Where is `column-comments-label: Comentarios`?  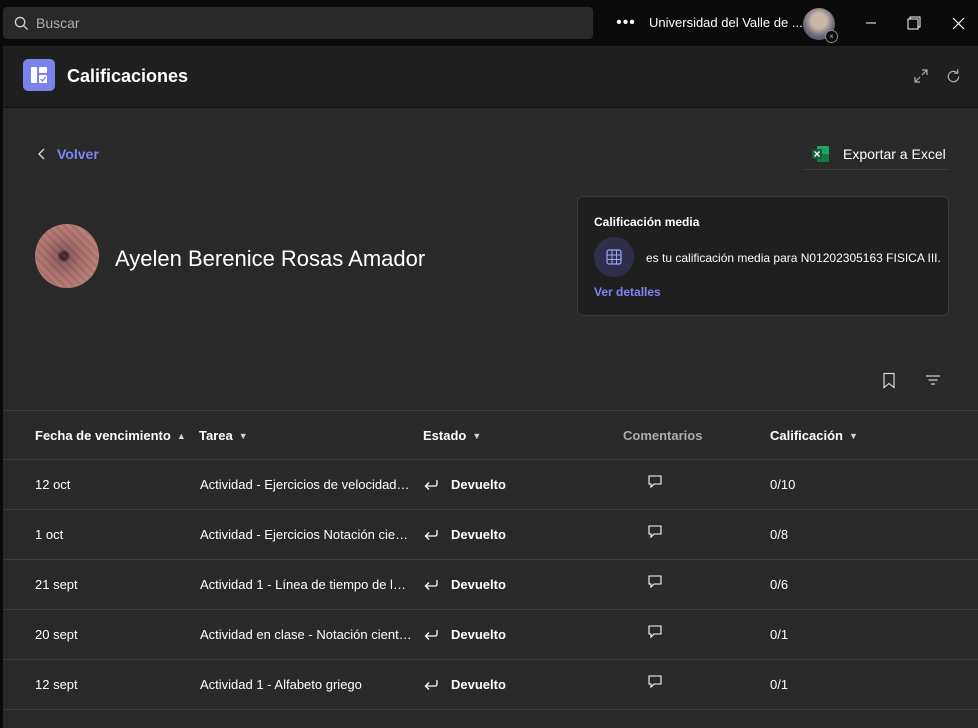
column-comments-label: Comentarios is located at coordinates (663, 435).